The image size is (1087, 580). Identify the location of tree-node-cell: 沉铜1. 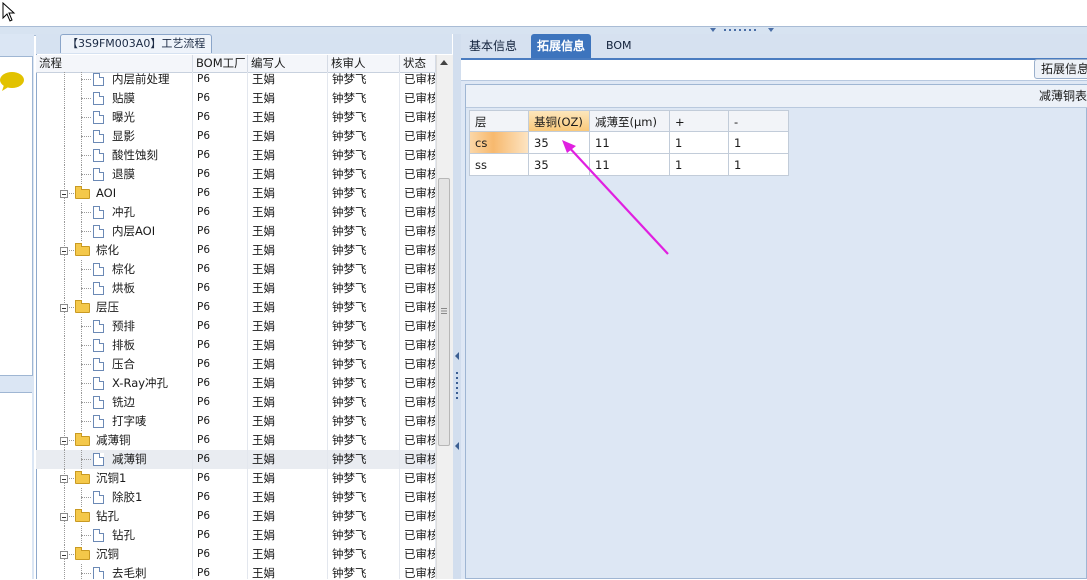
(114, 478).